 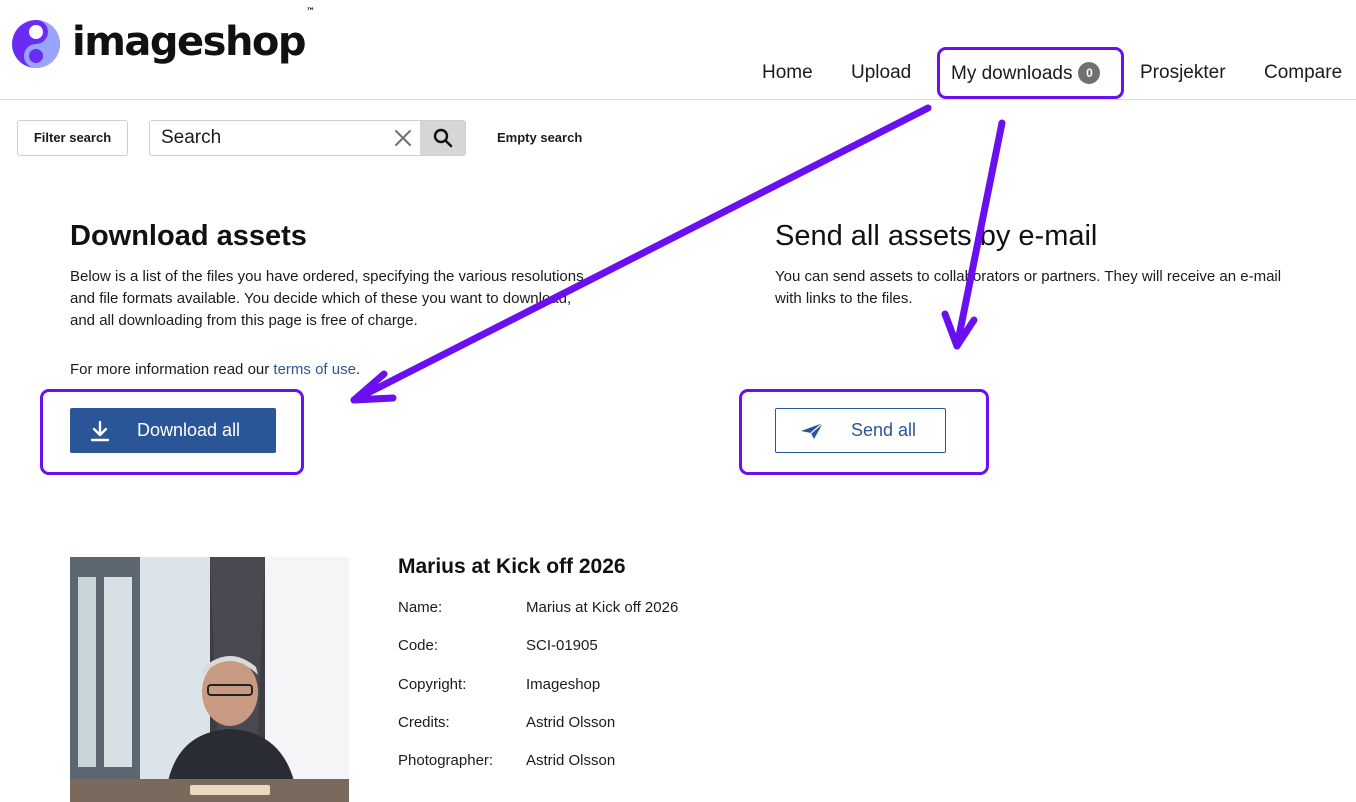 What do you see at coordinates (539, 137) in the screenshot?
I see `empty-search-link: Empty search` at bounding box center [539, 137].